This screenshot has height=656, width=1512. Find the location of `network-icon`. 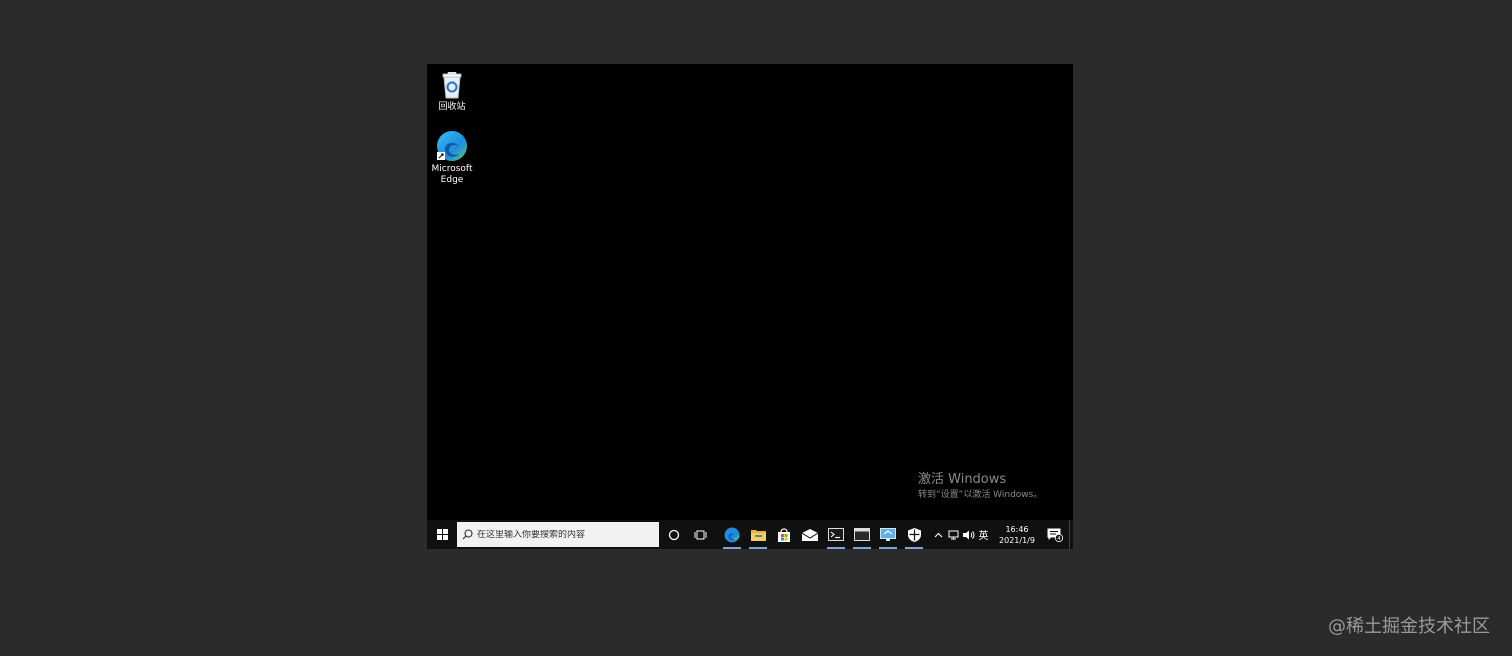

network-icon is located at coordinates (953, 534).